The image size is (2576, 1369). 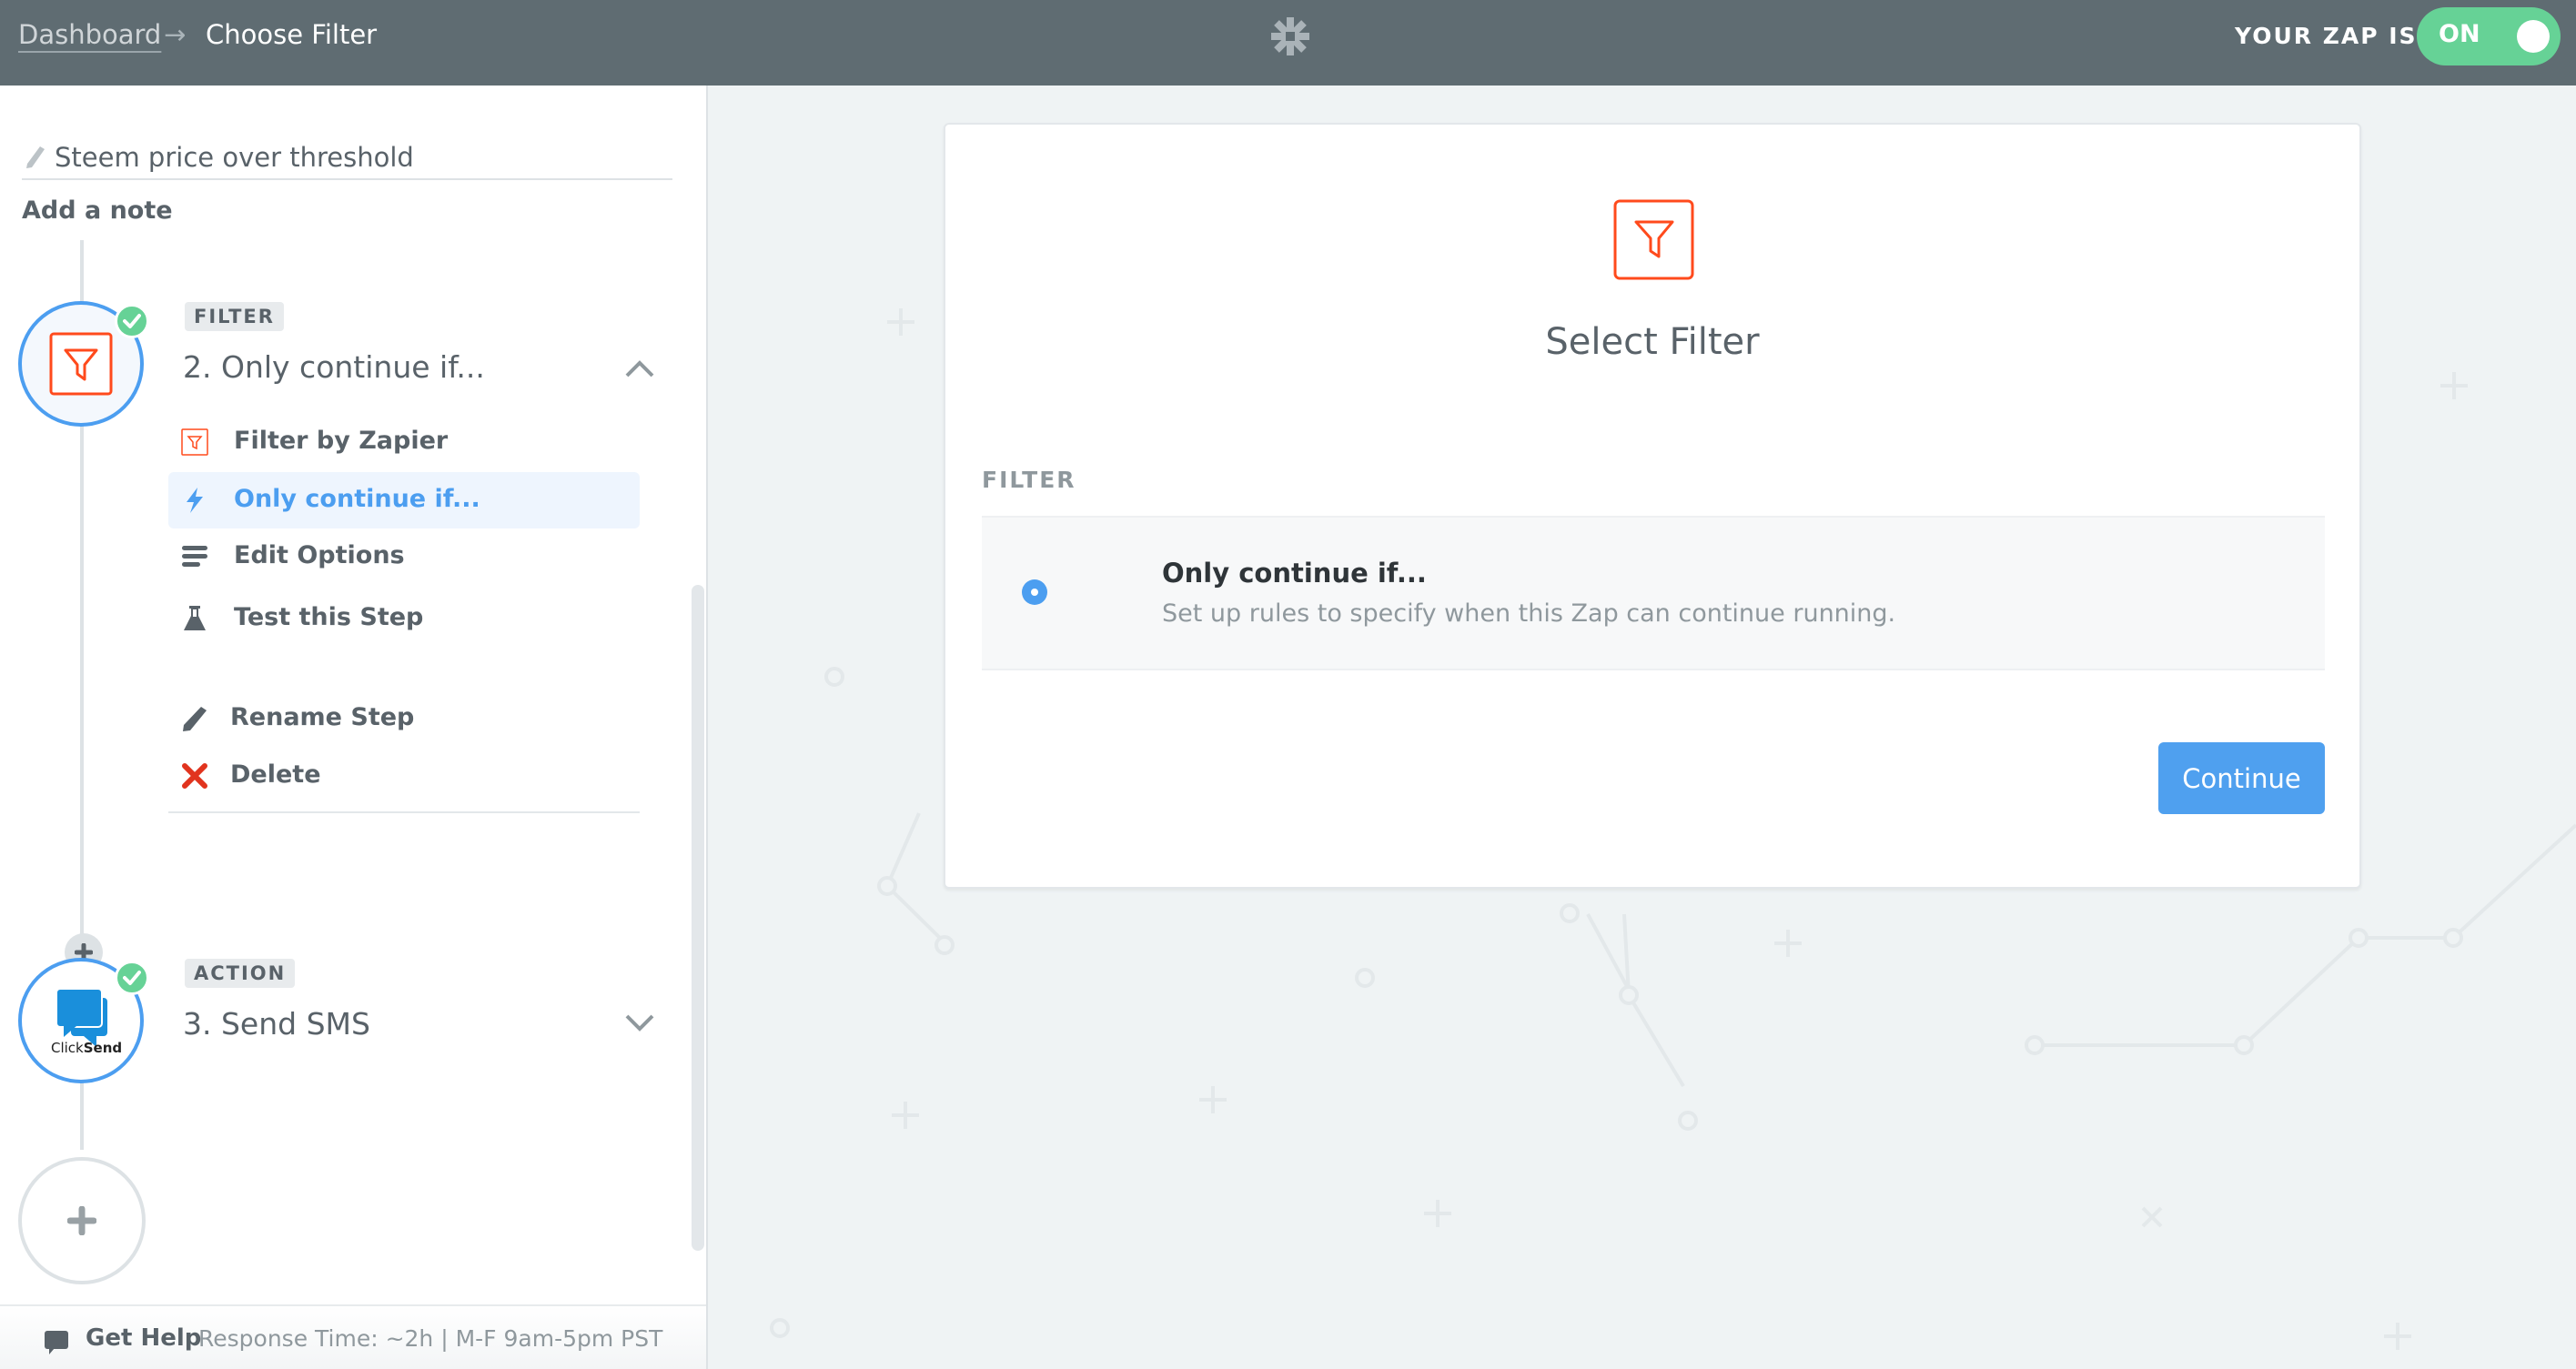 I want to click on step-type-tag: ACTION, so click(x=241, y=973).